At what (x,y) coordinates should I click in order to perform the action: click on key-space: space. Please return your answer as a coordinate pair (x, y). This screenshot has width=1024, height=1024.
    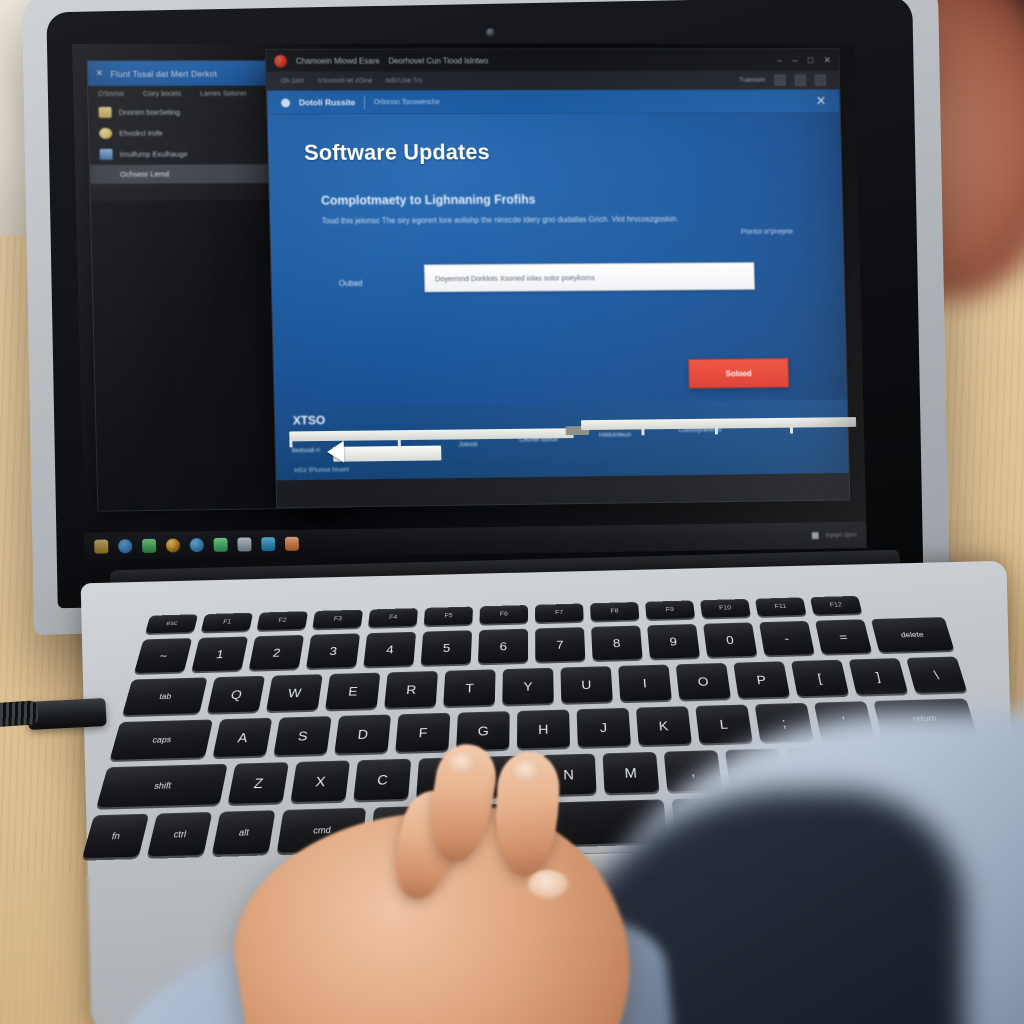
    Looking at the image, I should click on (518, 825).